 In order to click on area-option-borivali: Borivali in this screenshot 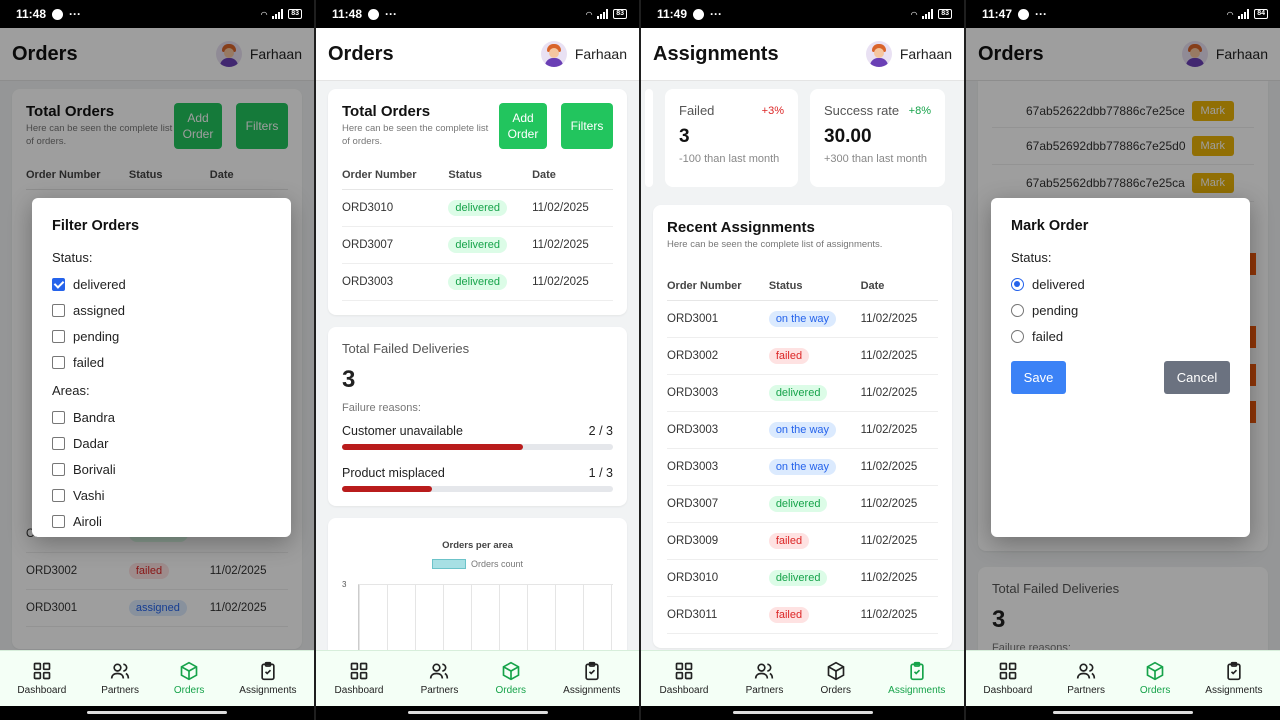, I will do `click(161, 469)`.